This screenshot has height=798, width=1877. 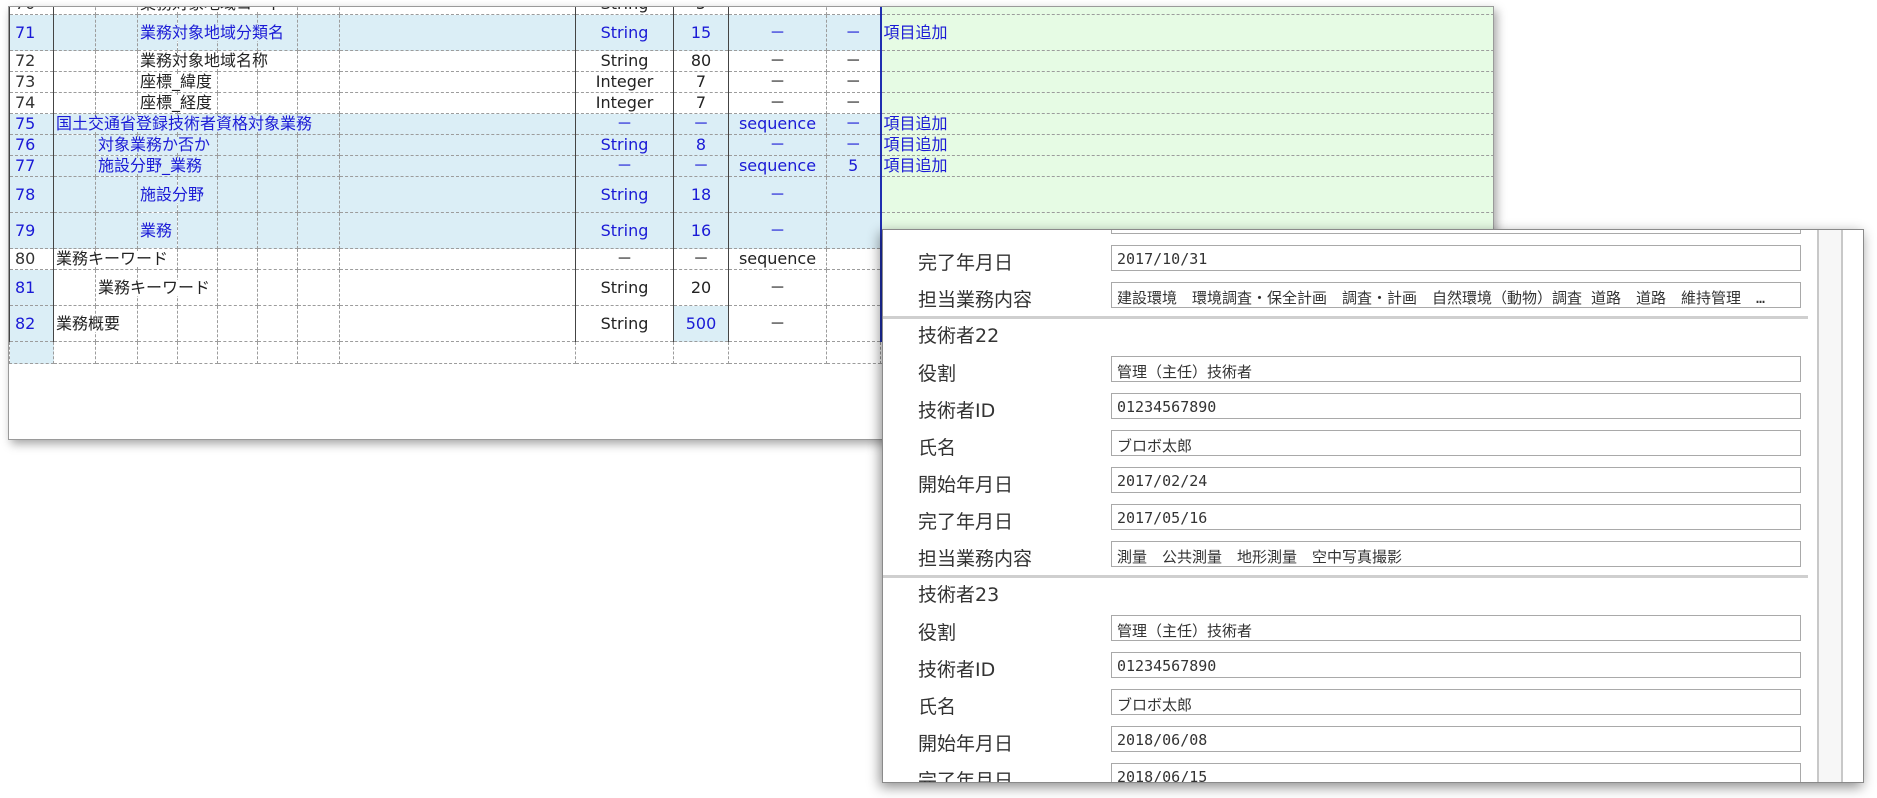 What do you see at coordinates (1456, 369) in the screenshot?
I see `field-value: 管理（主任）技術者` at bounding box center [1456, 369].